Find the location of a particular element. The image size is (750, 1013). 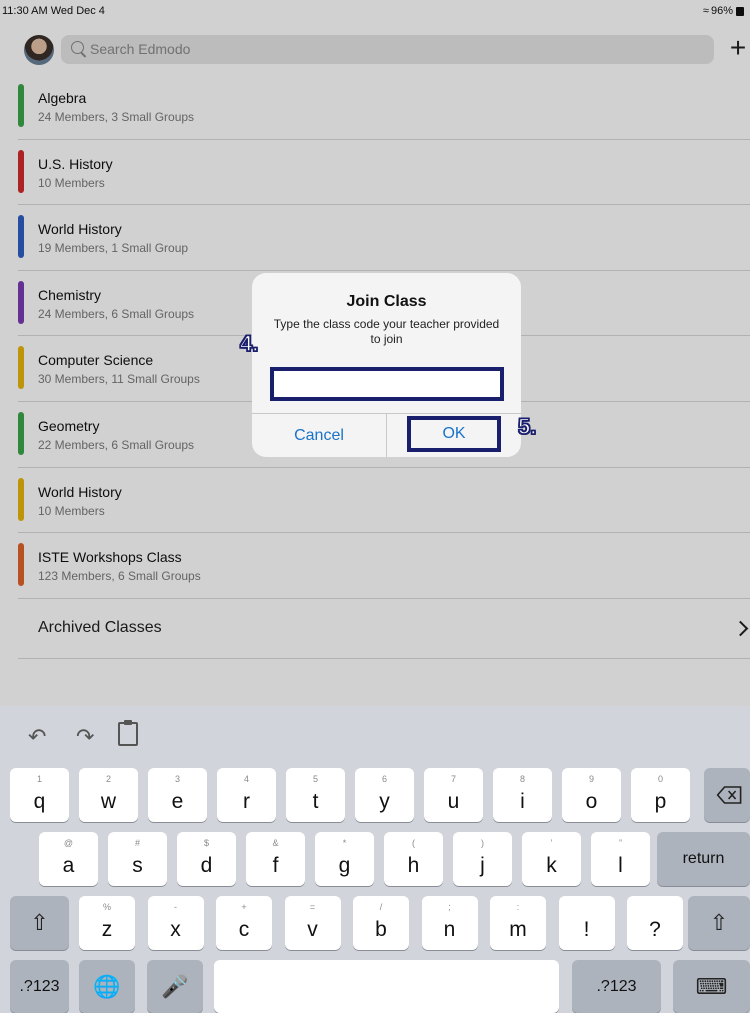

key-f: & f is located at coordinates (275, 859).